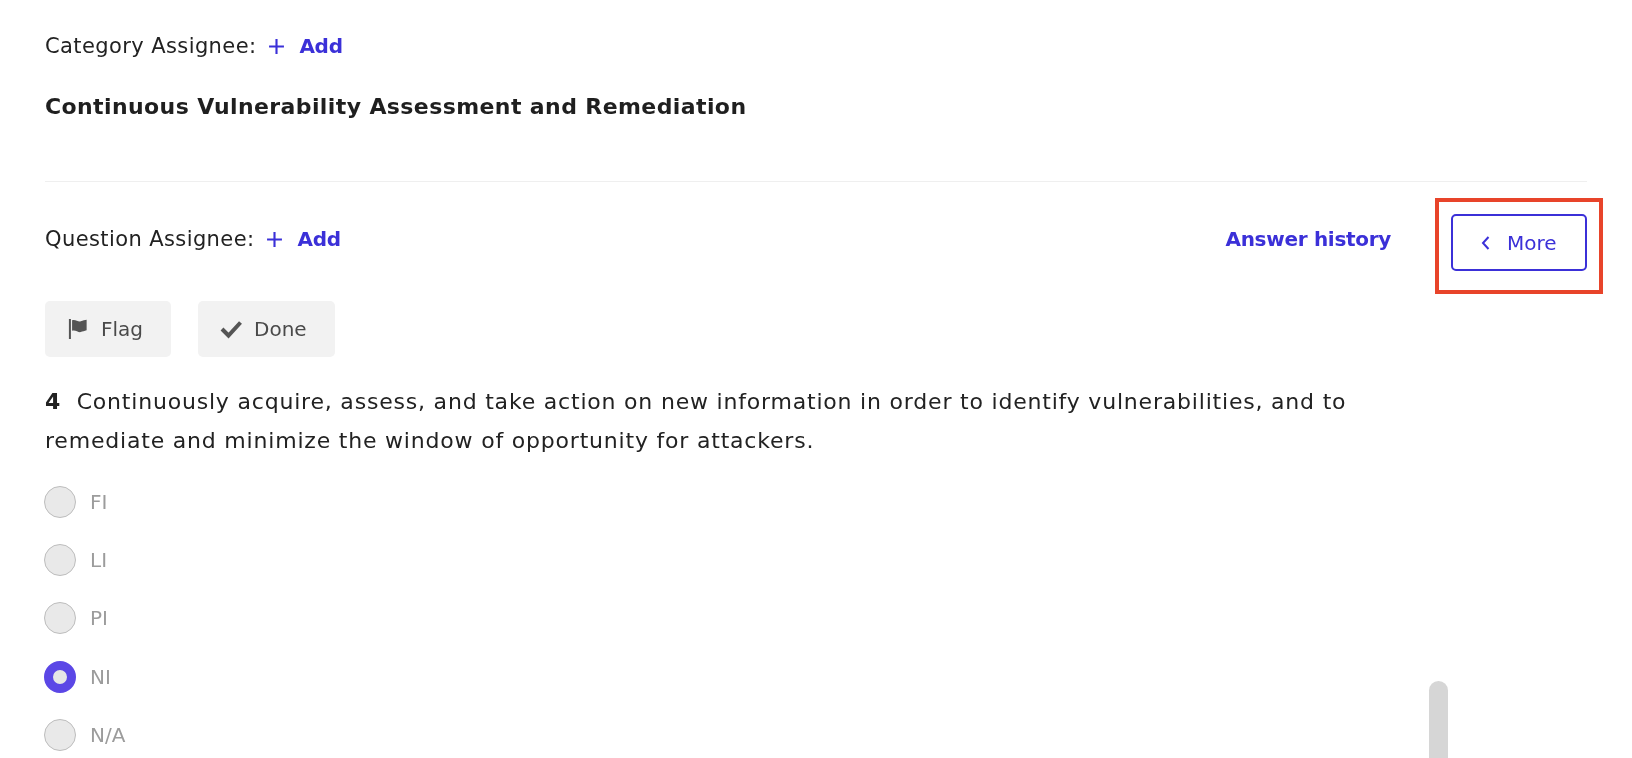 This screenshot has height=758, width=1632. Describe the element at coordinates (108, 329) in the screenshot. I see `flag-button: Flag` at that location.